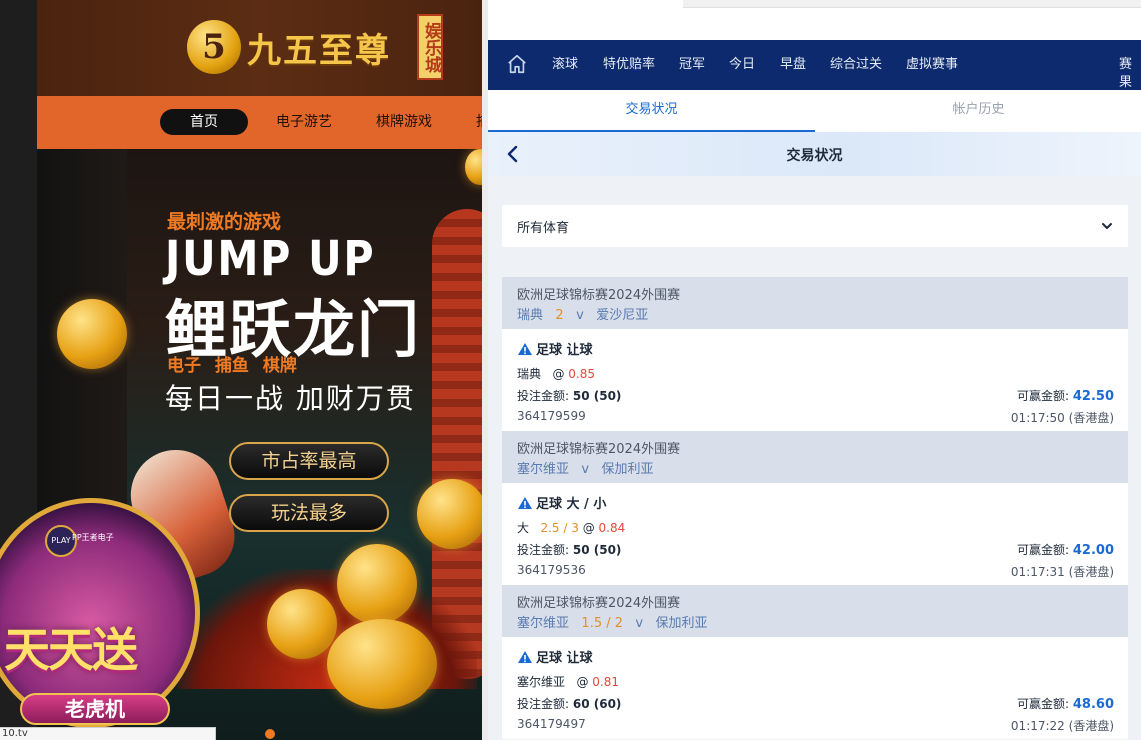 The image size is (1141, 740). I want to click on home-team: 瑞典, so click(530, 315).